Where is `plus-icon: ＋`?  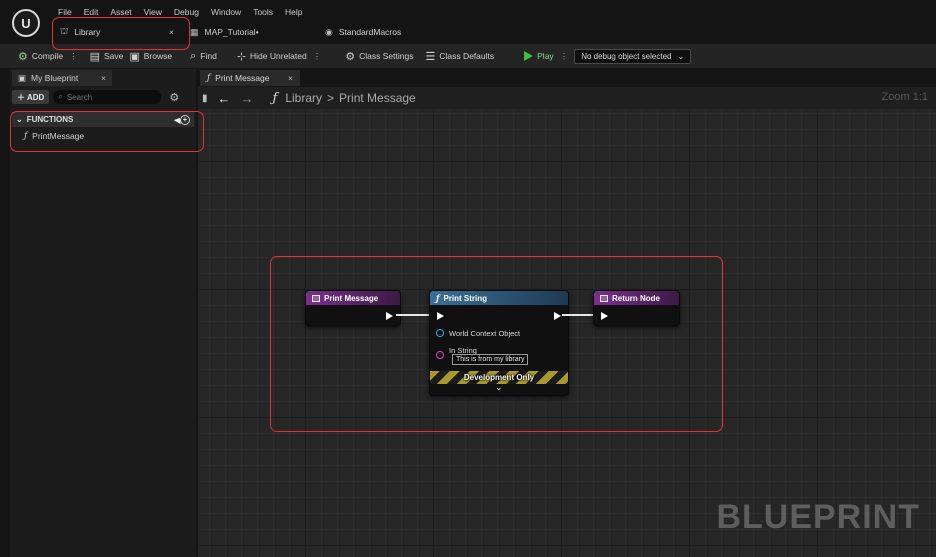 plus-icon: ＋ is located at coordinates (21, 97).